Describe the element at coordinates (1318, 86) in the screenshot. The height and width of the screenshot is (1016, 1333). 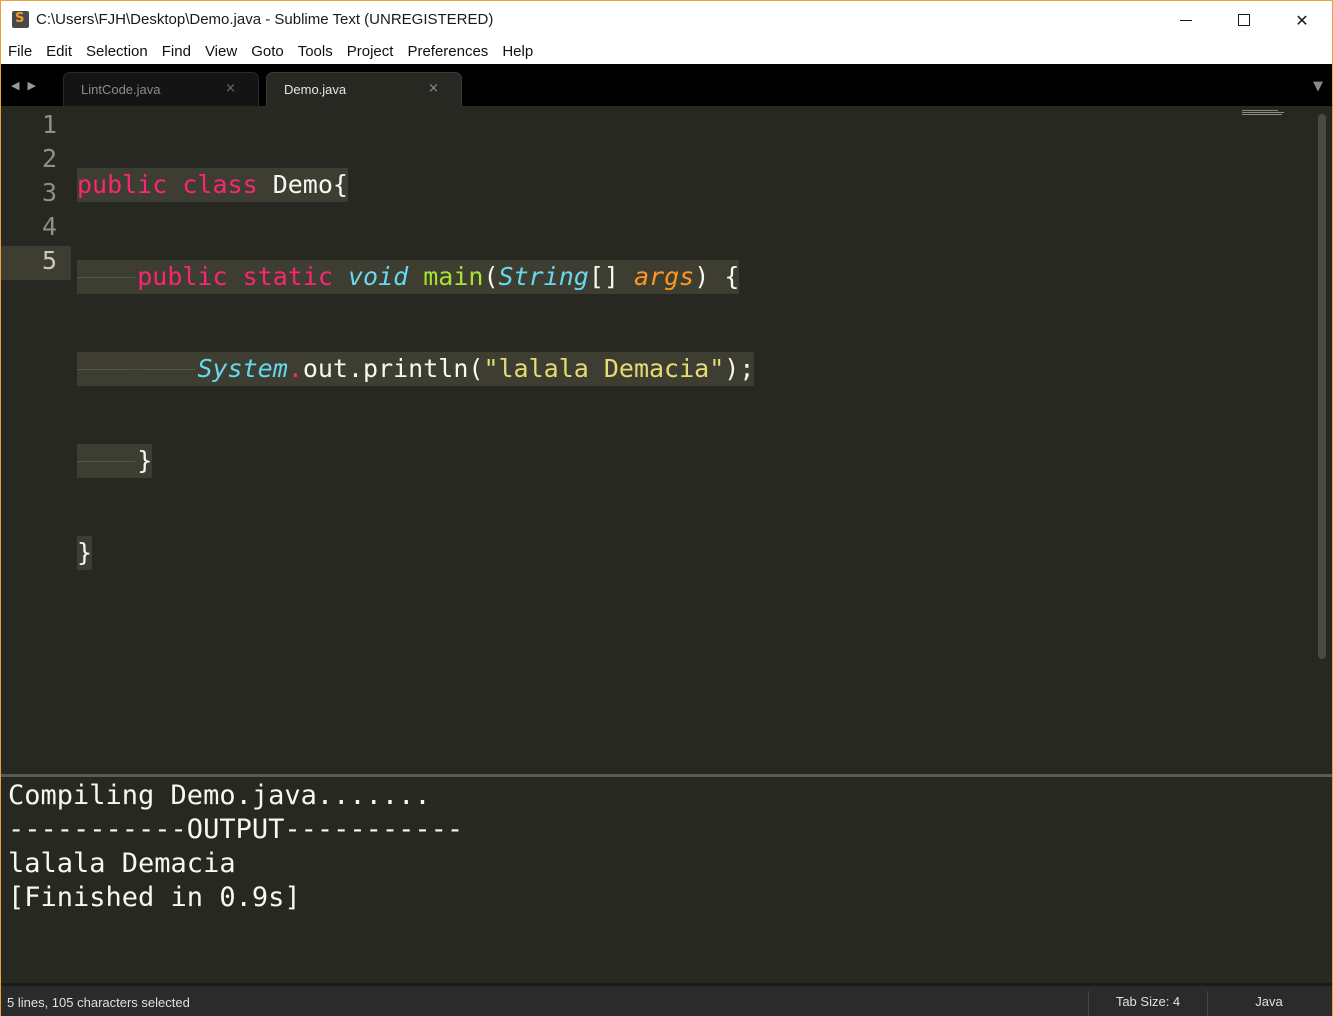
I see `tab-list-dropdown-icon: ▼` at that location.